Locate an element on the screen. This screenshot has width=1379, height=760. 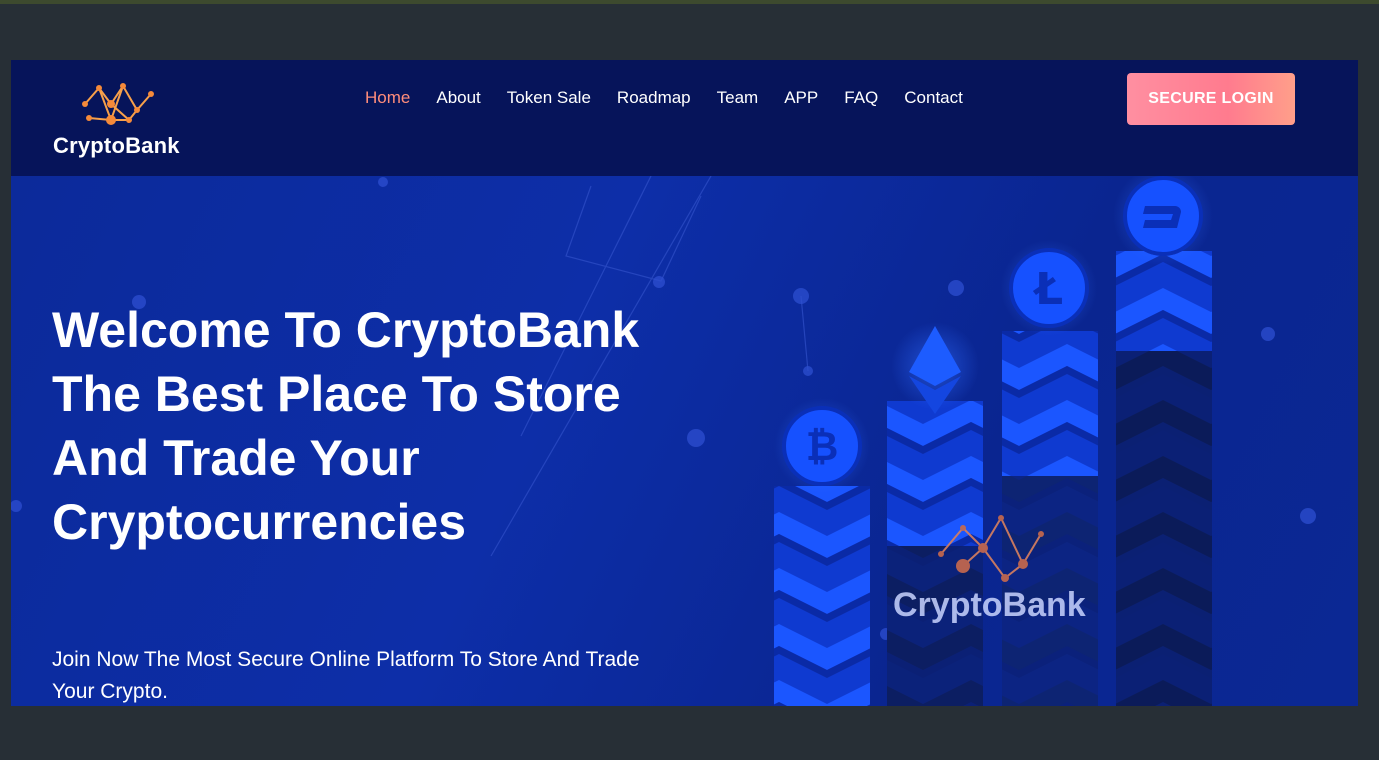
svg-text: Ł is located at coordinates (1048, 289).